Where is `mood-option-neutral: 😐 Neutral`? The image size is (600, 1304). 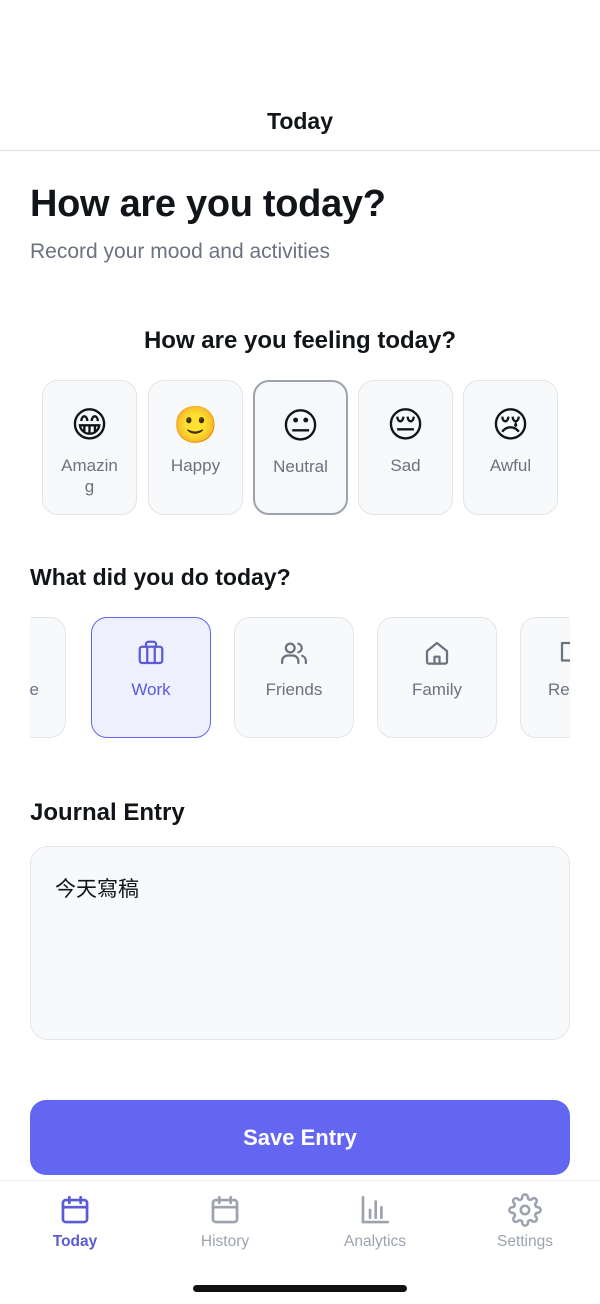 mood-option-neutral: 😐 Neutral is located at coordinates (300, 447).